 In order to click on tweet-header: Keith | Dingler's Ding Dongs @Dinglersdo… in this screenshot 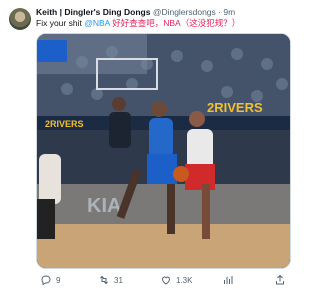, I will do `click(166, 12)`.